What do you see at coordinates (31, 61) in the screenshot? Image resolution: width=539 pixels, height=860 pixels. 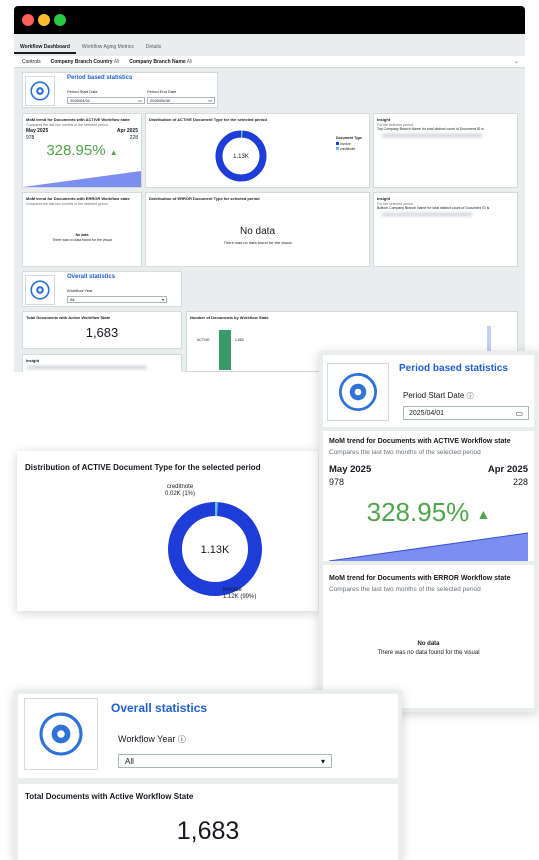 I see `controls-label: Controls` at bounding box center [31, 61].